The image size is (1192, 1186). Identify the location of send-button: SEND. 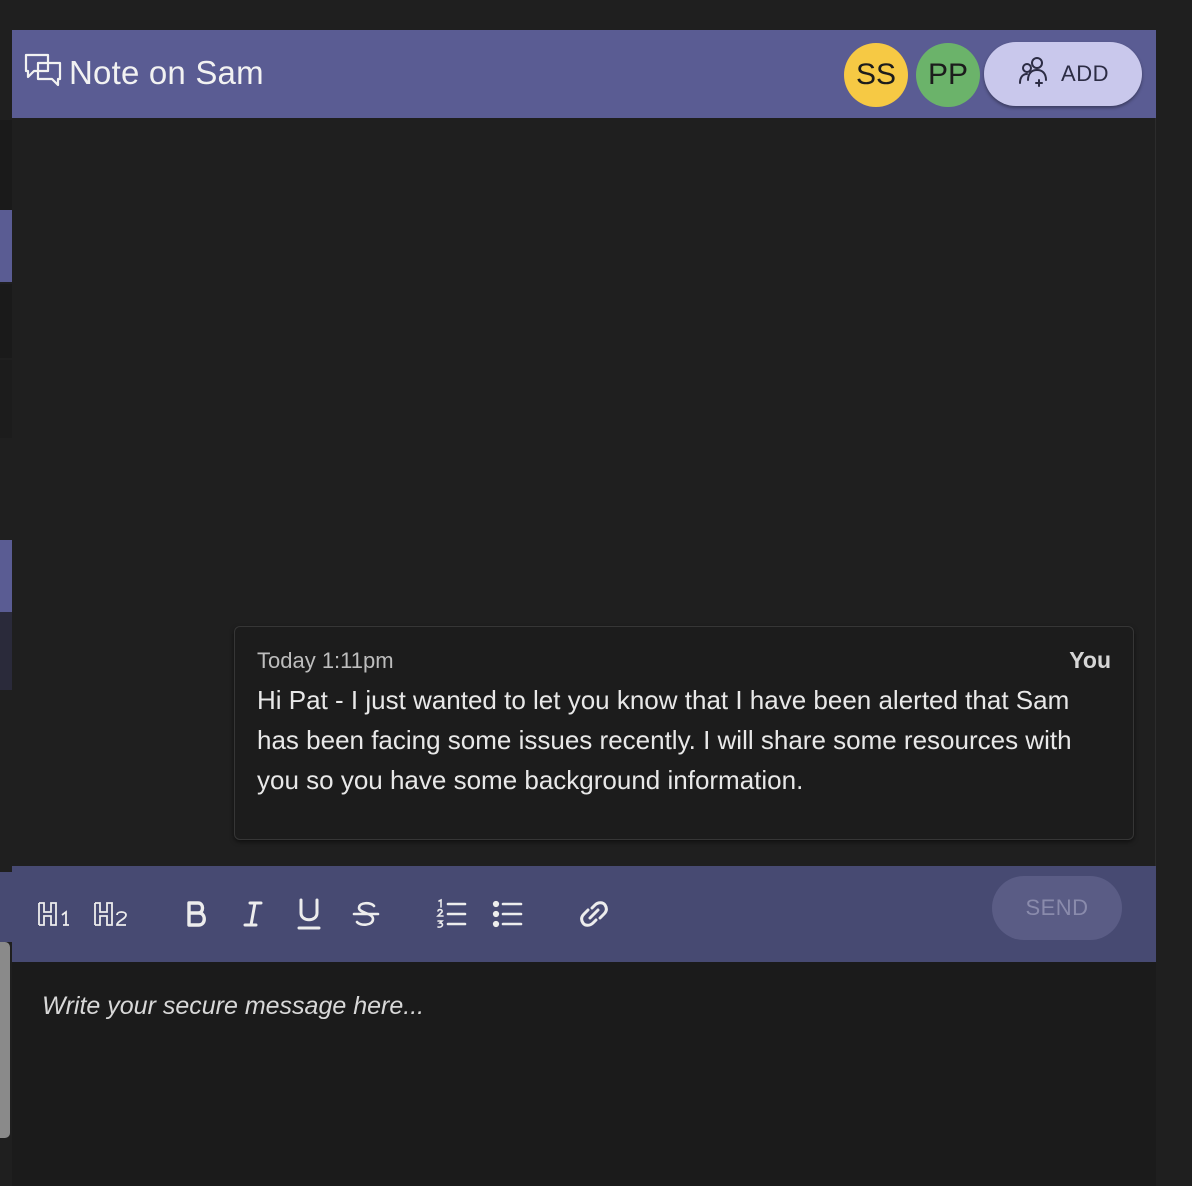
(1057, 908).